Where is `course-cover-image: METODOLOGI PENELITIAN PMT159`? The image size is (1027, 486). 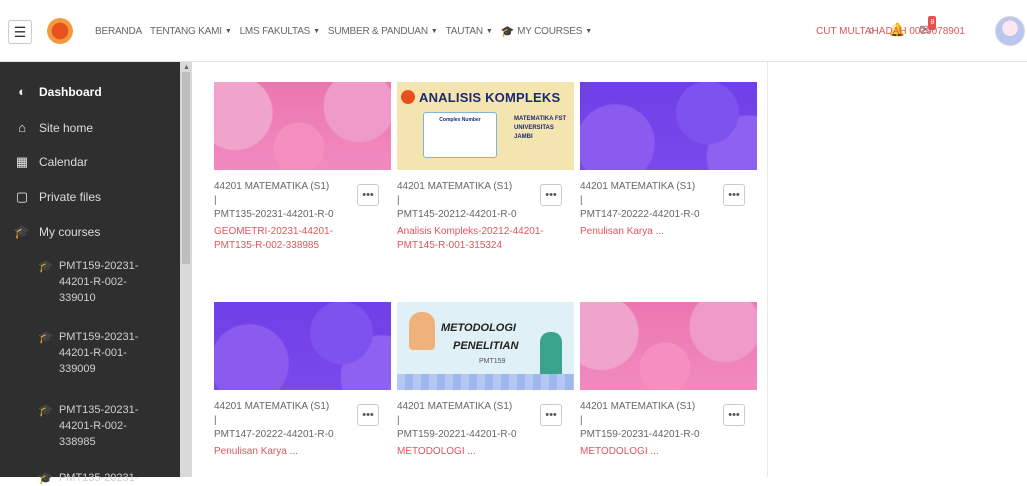
course-cover-image: METODOLOGI PENELITIAN PMT159 is located at coordinates (485, 346).